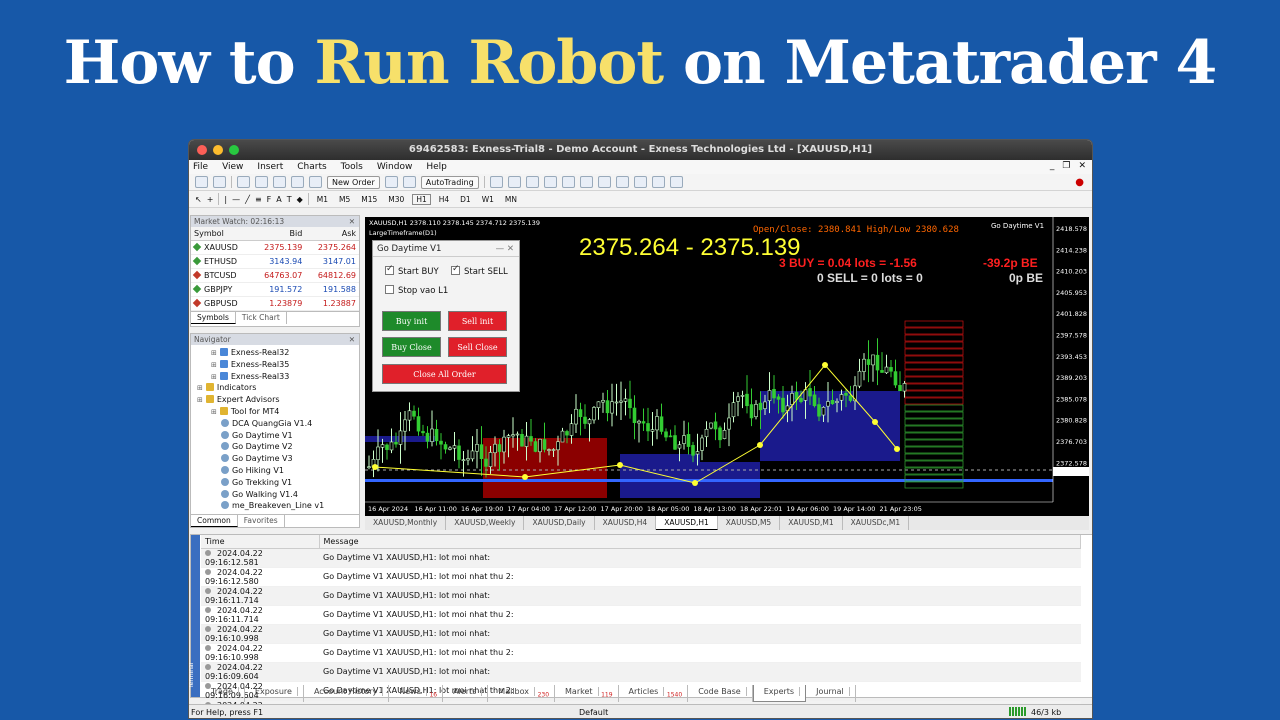  I want to click on terminal-tab-alerts: Alerts, so click(466, 693).